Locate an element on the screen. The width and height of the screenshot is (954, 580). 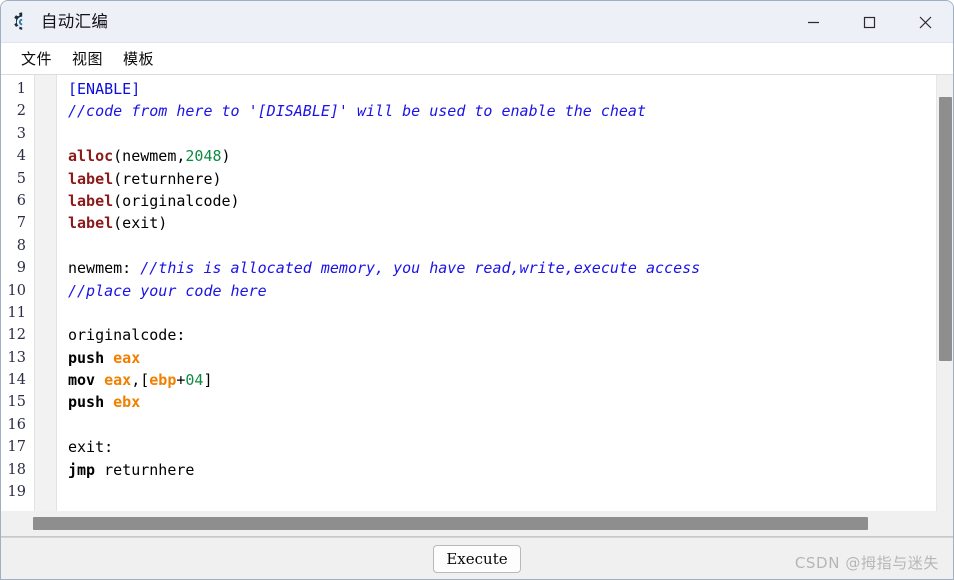
minimize-button is located at coordinates (813, 22).